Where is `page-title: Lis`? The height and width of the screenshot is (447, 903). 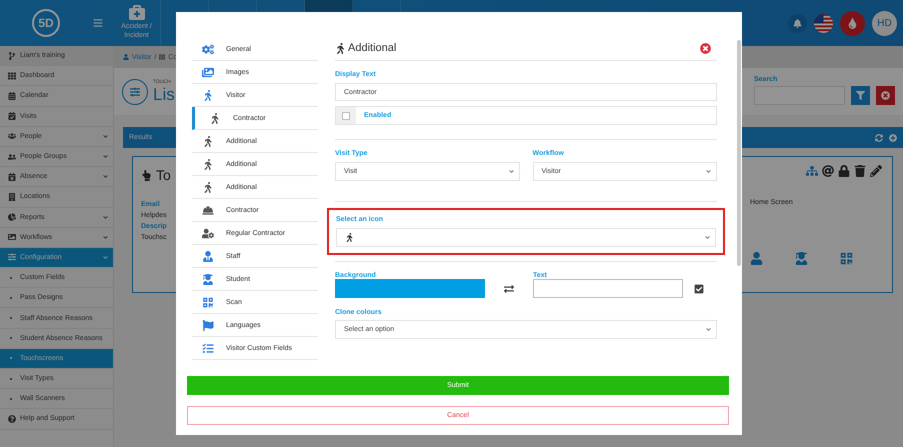
page-title: Lis is located at coordinates (164, 94).